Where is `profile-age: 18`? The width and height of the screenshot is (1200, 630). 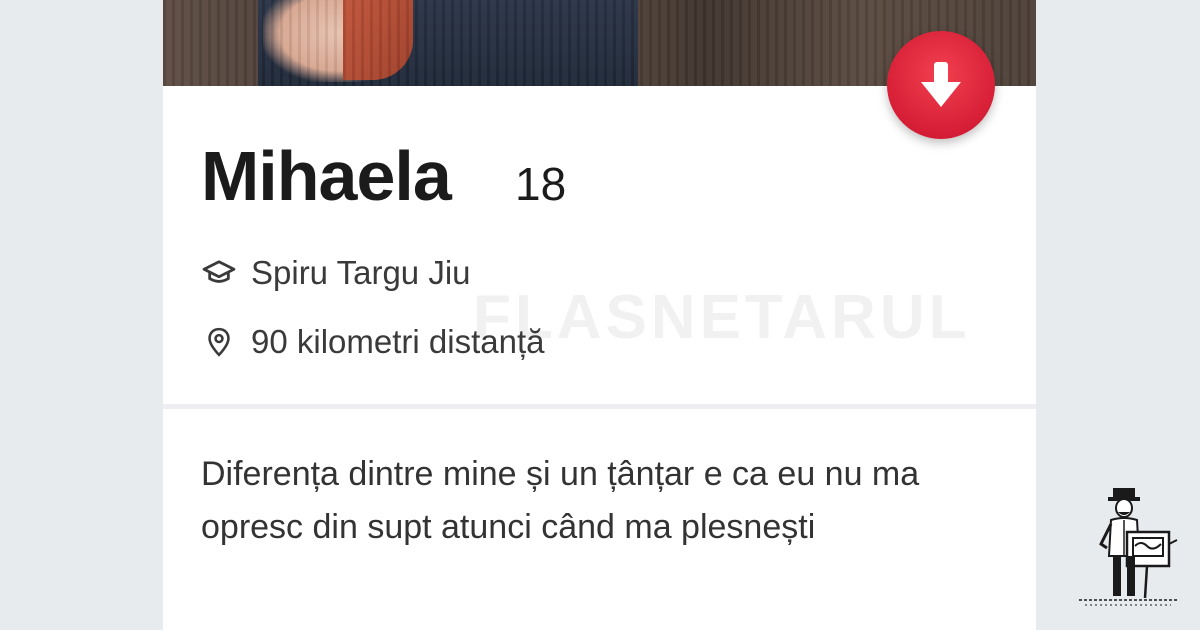 profile-age: 18 is located at coordinates (541, 184).